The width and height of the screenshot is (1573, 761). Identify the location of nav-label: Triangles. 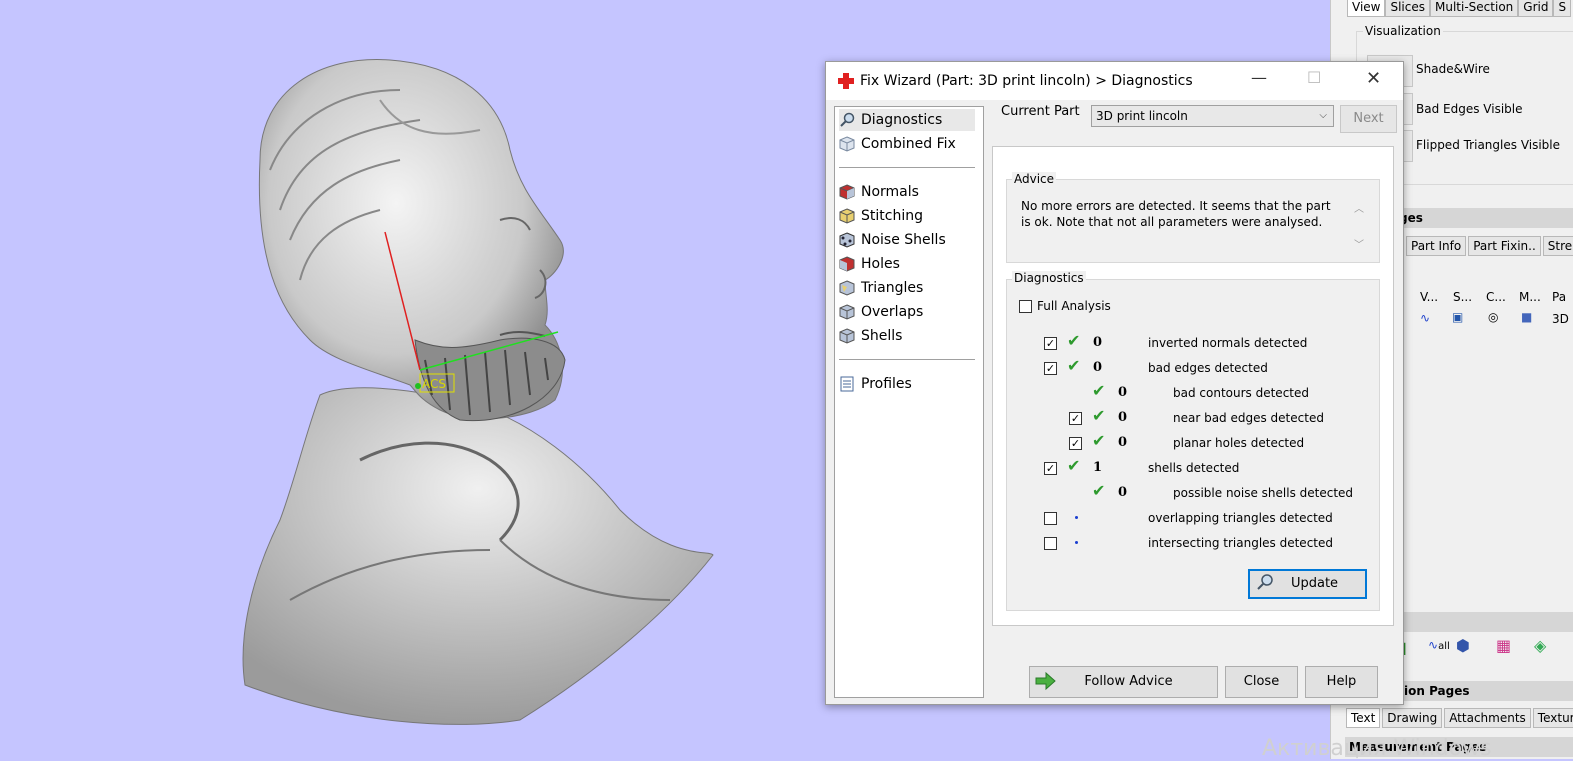
(892, 288).